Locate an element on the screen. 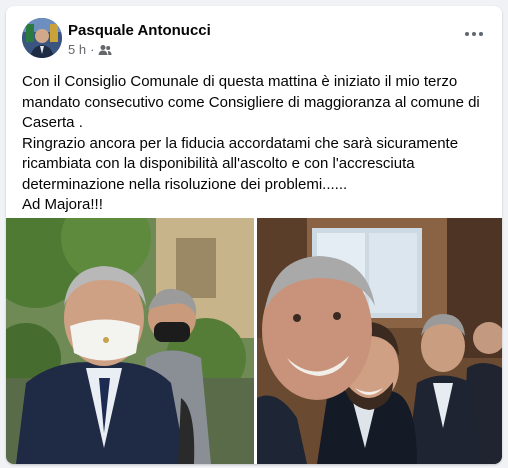  post-time: 5 h is located at coordinates (77, 49).